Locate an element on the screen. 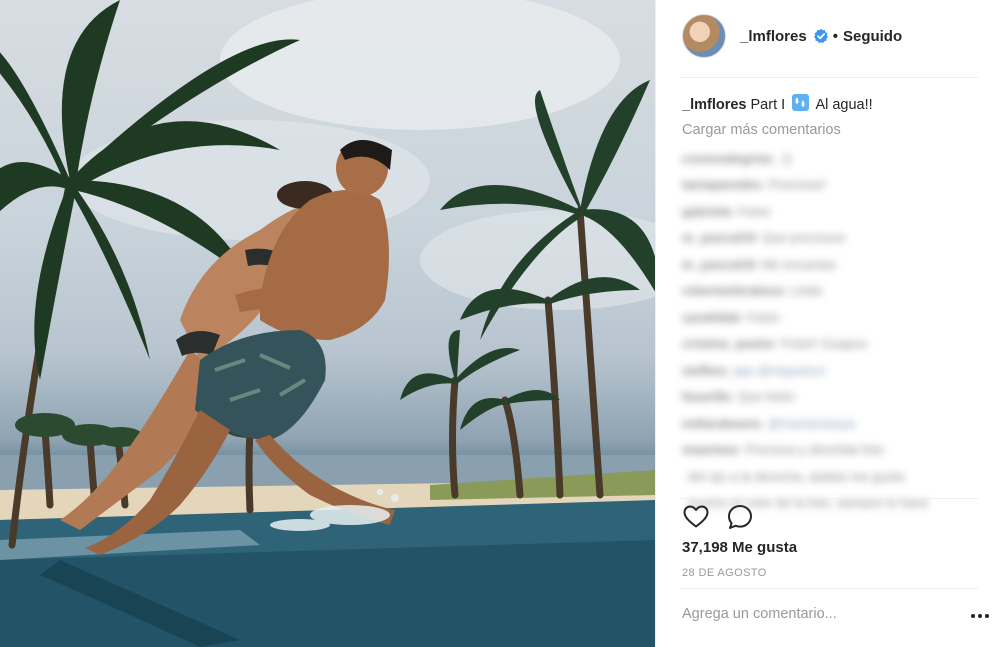  comment-text: Preciosa y divertida foto is located at coordinates (814, 450).